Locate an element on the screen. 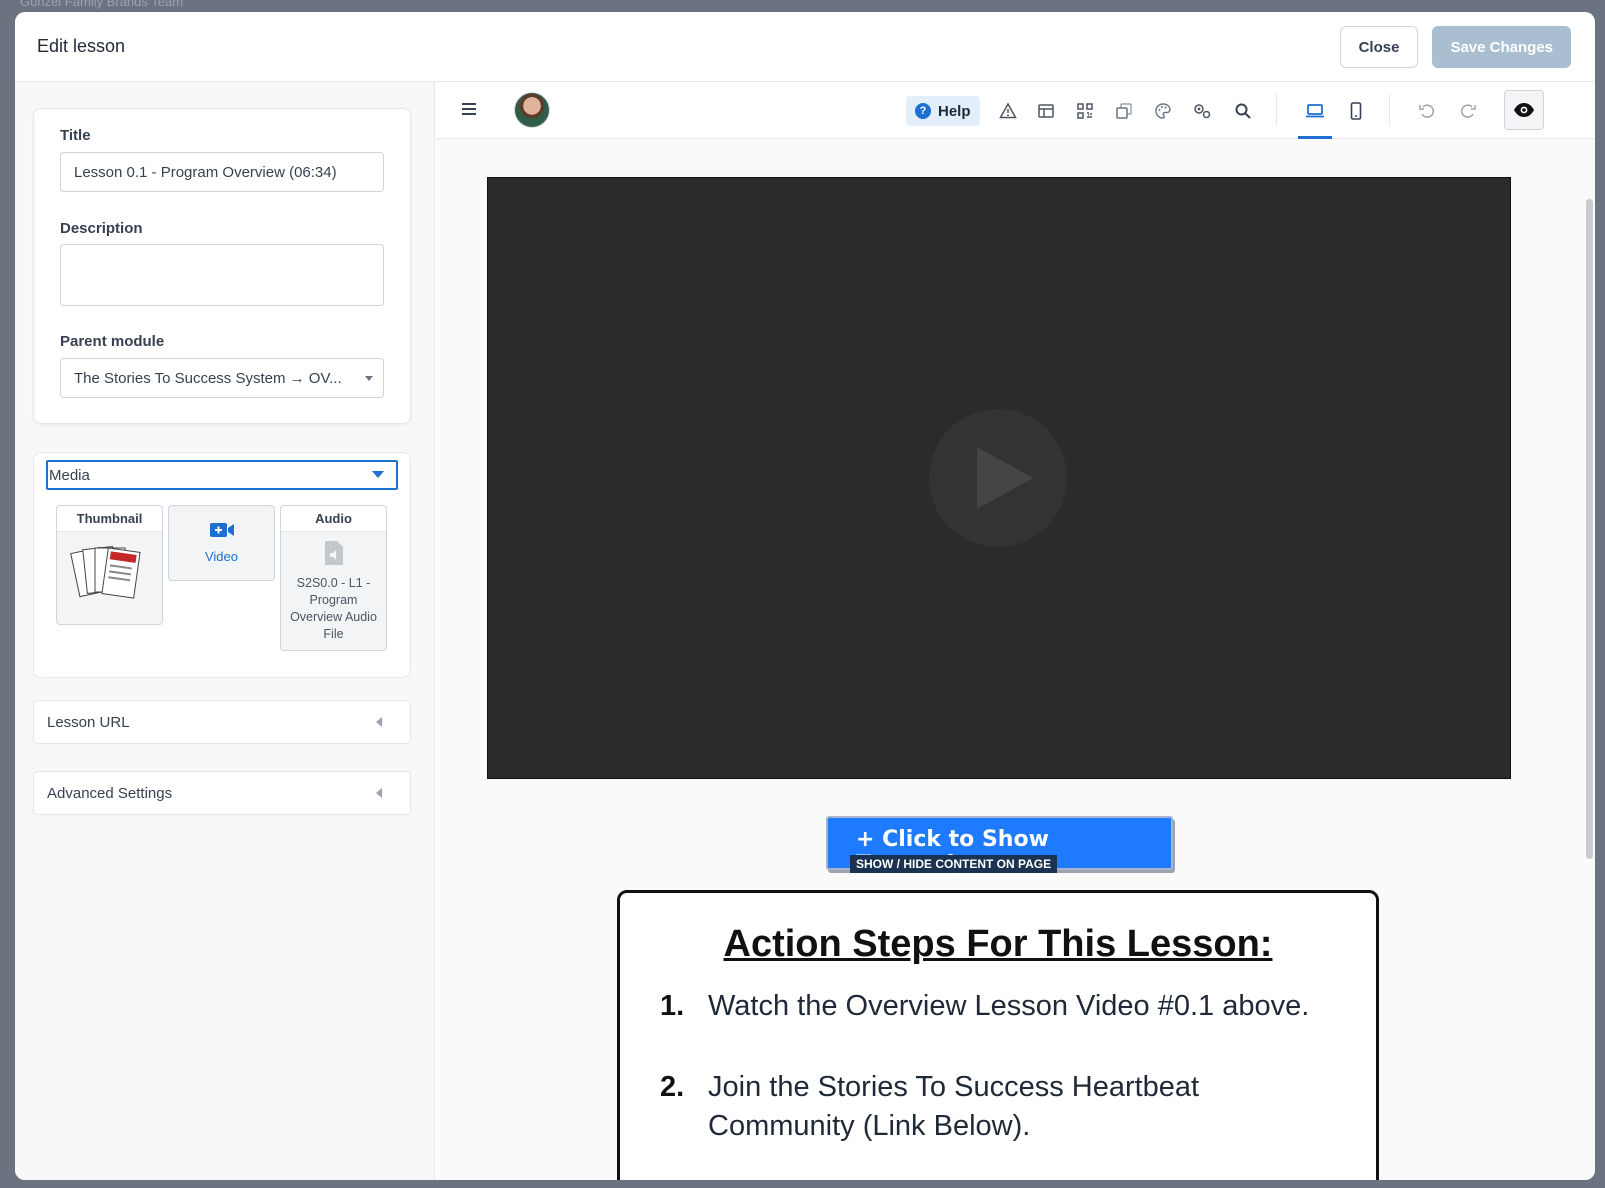  caret-down-icon is located at coordinates (378, 474).